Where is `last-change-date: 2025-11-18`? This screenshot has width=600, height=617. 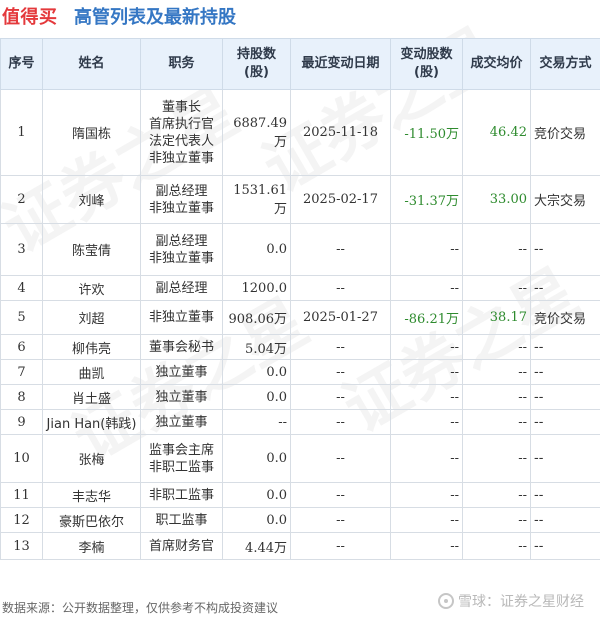
last-change-date: 2025-11-18 is located at coordinates (340, 132).